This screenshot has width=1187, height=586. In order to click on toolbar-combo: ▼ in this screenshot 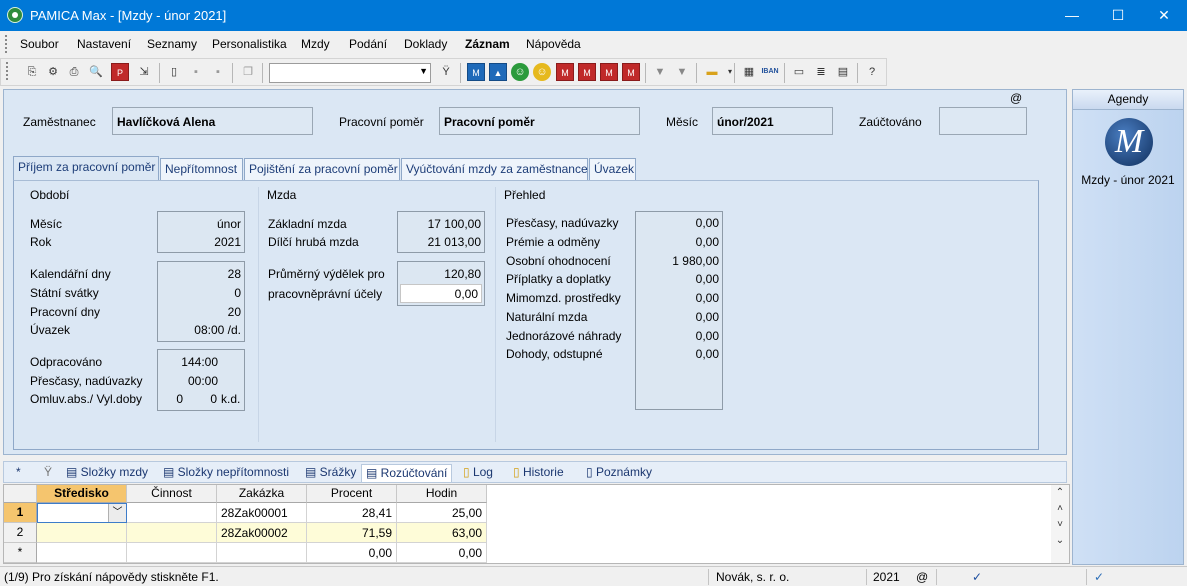, I will do `click(350, 73)`.